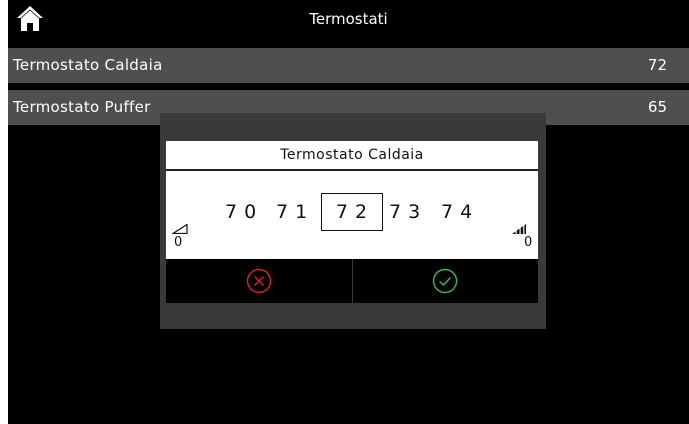 This screenshot has width=689, height=424. I want to click on row-label: Termostato Puffer, so click(82, 107).